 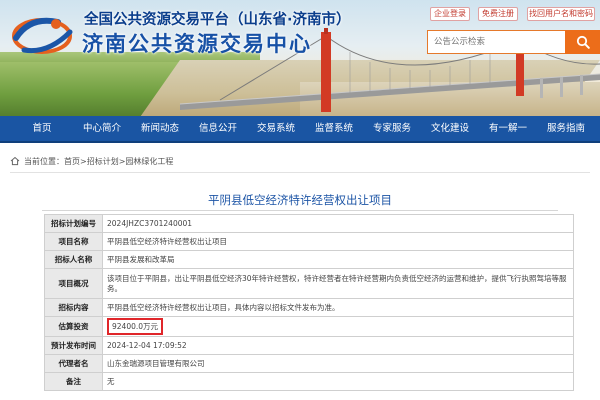 I want to click on row-value: 山东金瑞源项目管理有限公司, so click(x=338, y=363).